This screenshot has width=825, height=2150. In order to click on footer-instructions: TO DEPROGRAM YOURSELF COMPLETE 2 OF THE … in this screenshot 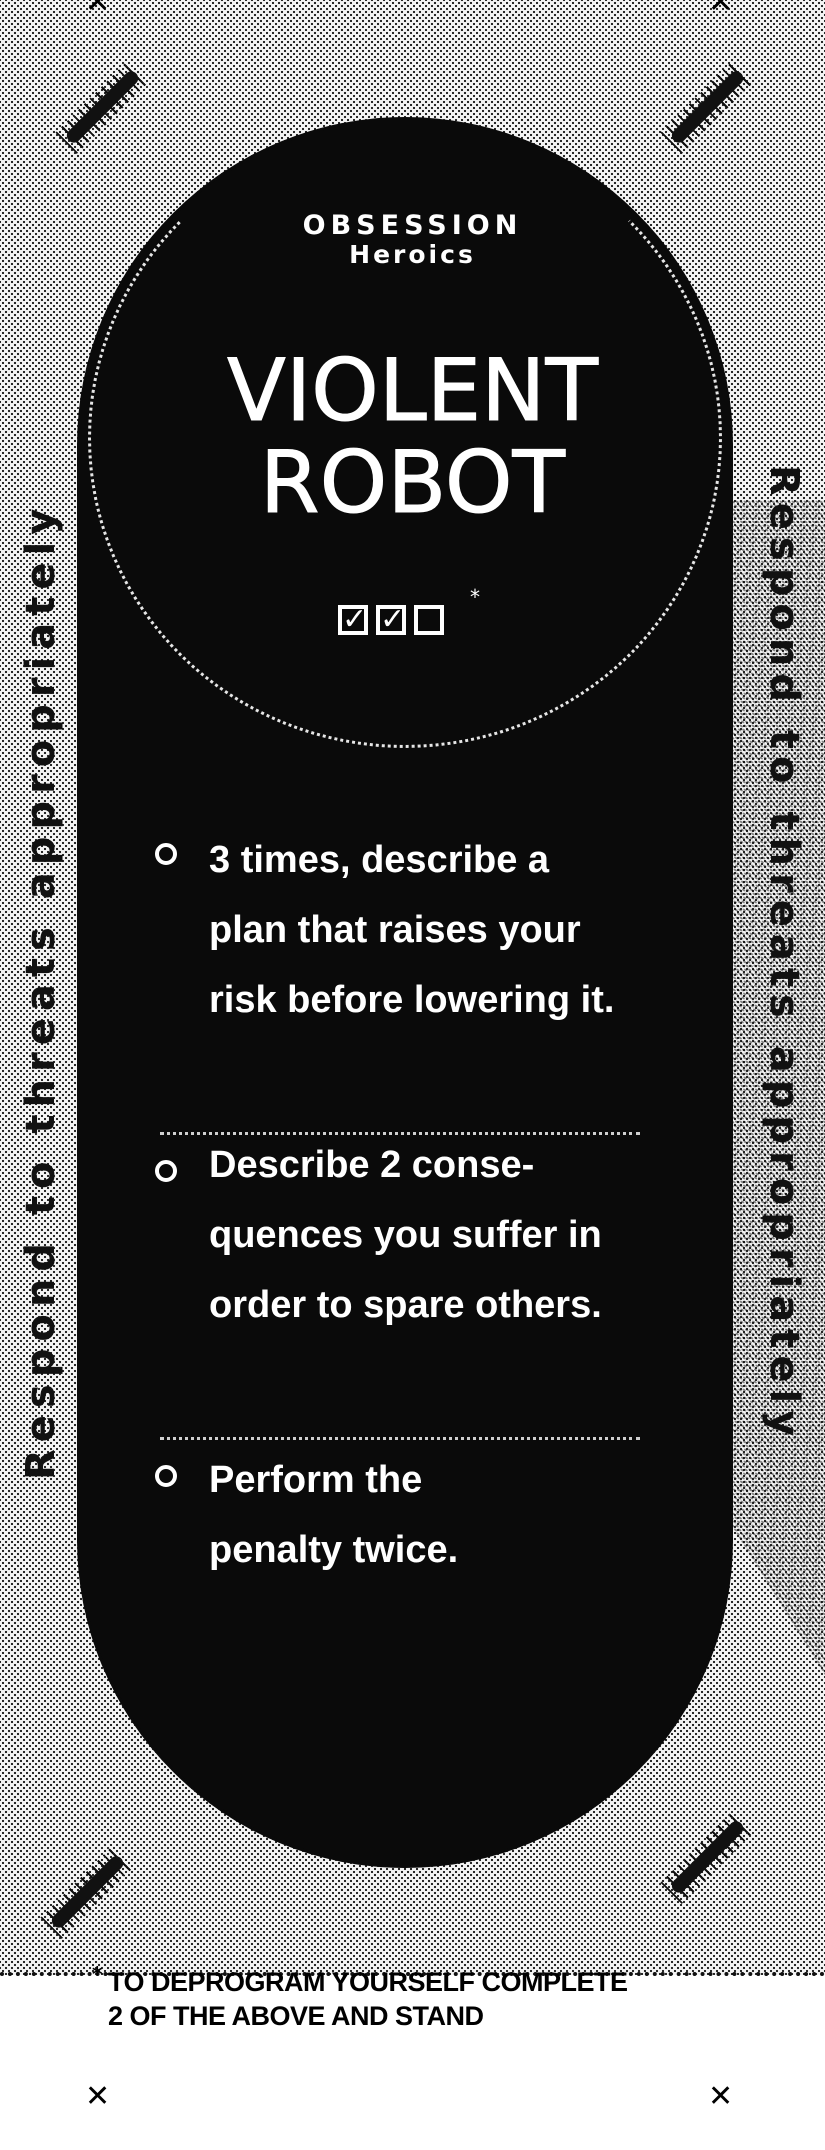, I will do `click(368, 1999)`.